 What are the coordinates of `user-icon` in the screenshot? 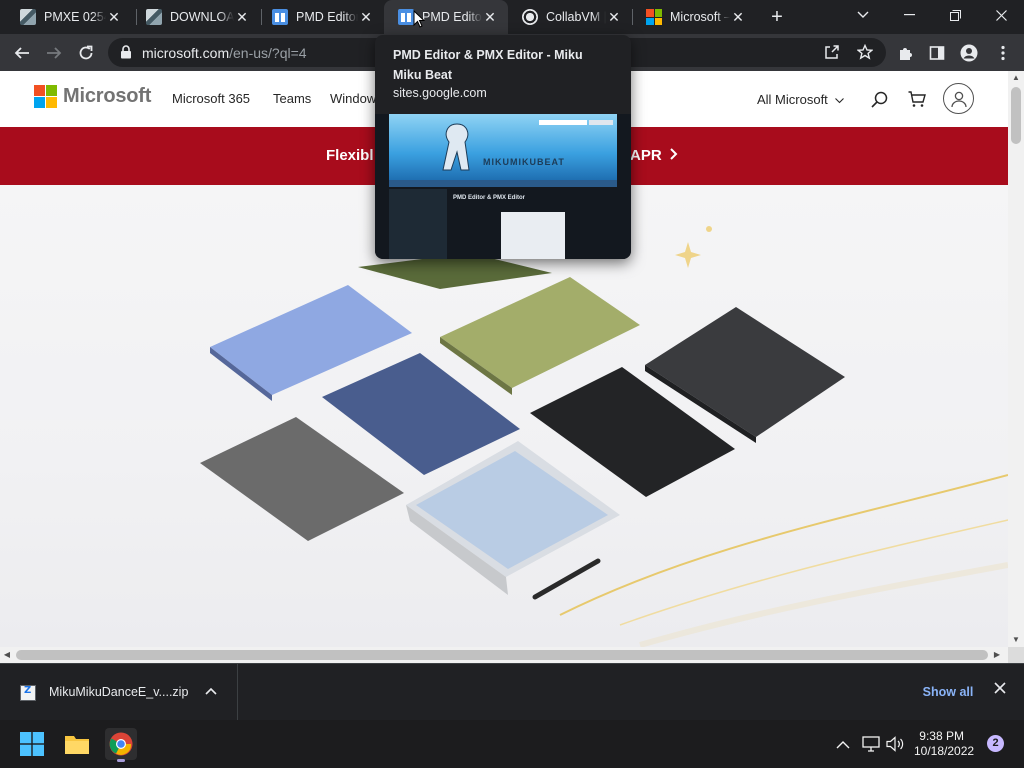 It's located at (958, 99).